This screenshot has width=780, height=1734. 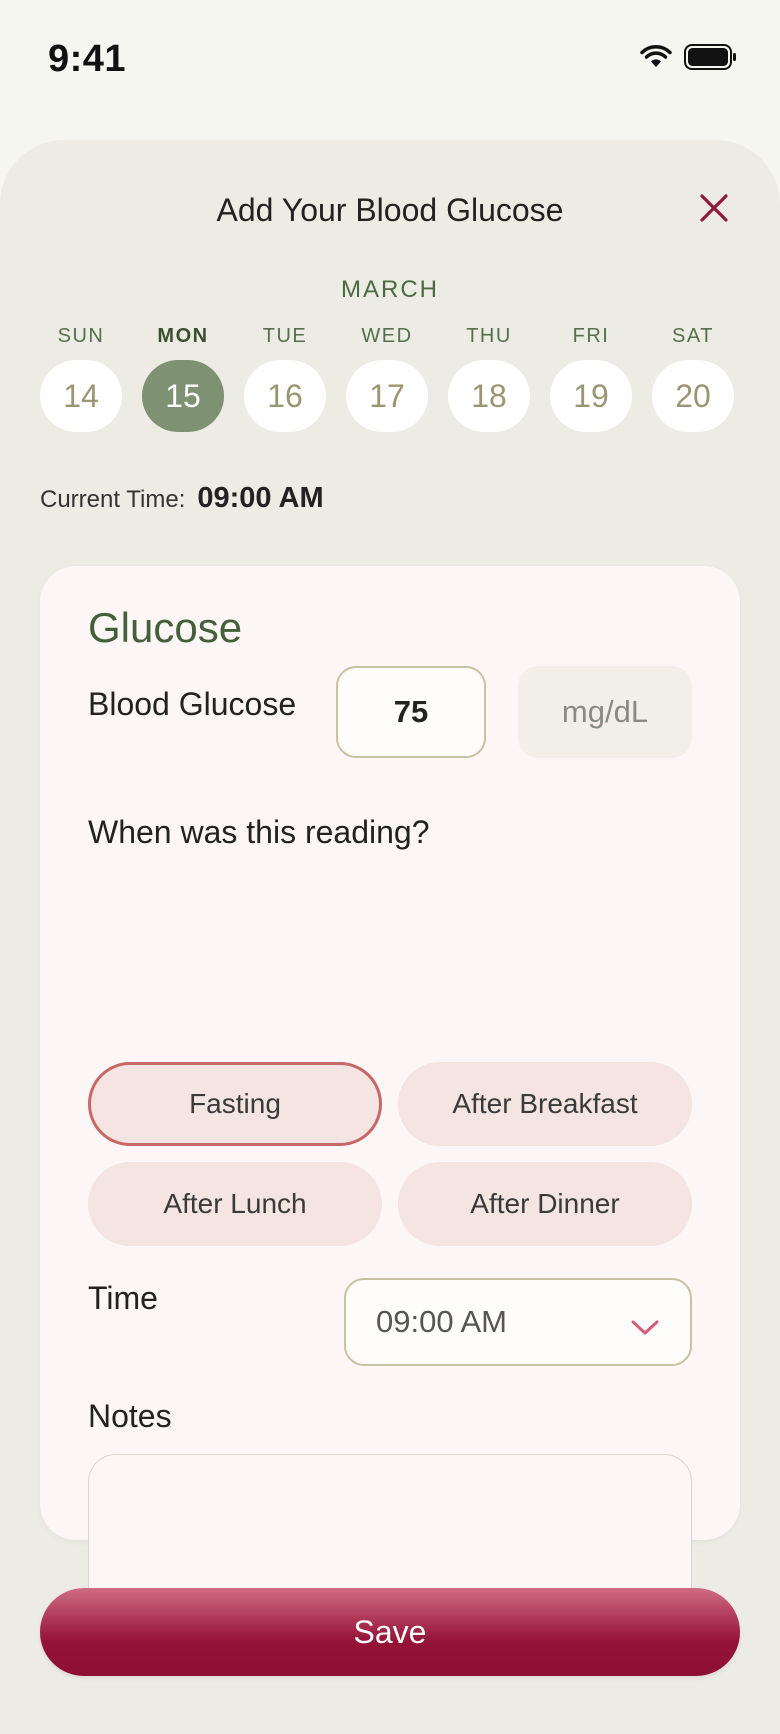 I want to click on close-icon, so click(x=714, y=210).